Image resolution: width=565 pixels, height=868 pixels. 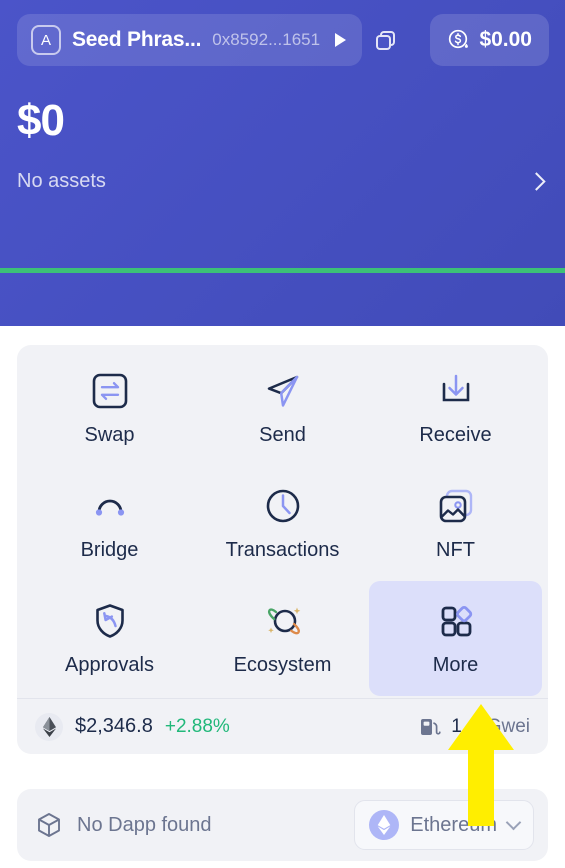 I want to click on assets-label: No assets, so click(x=61, y=181).